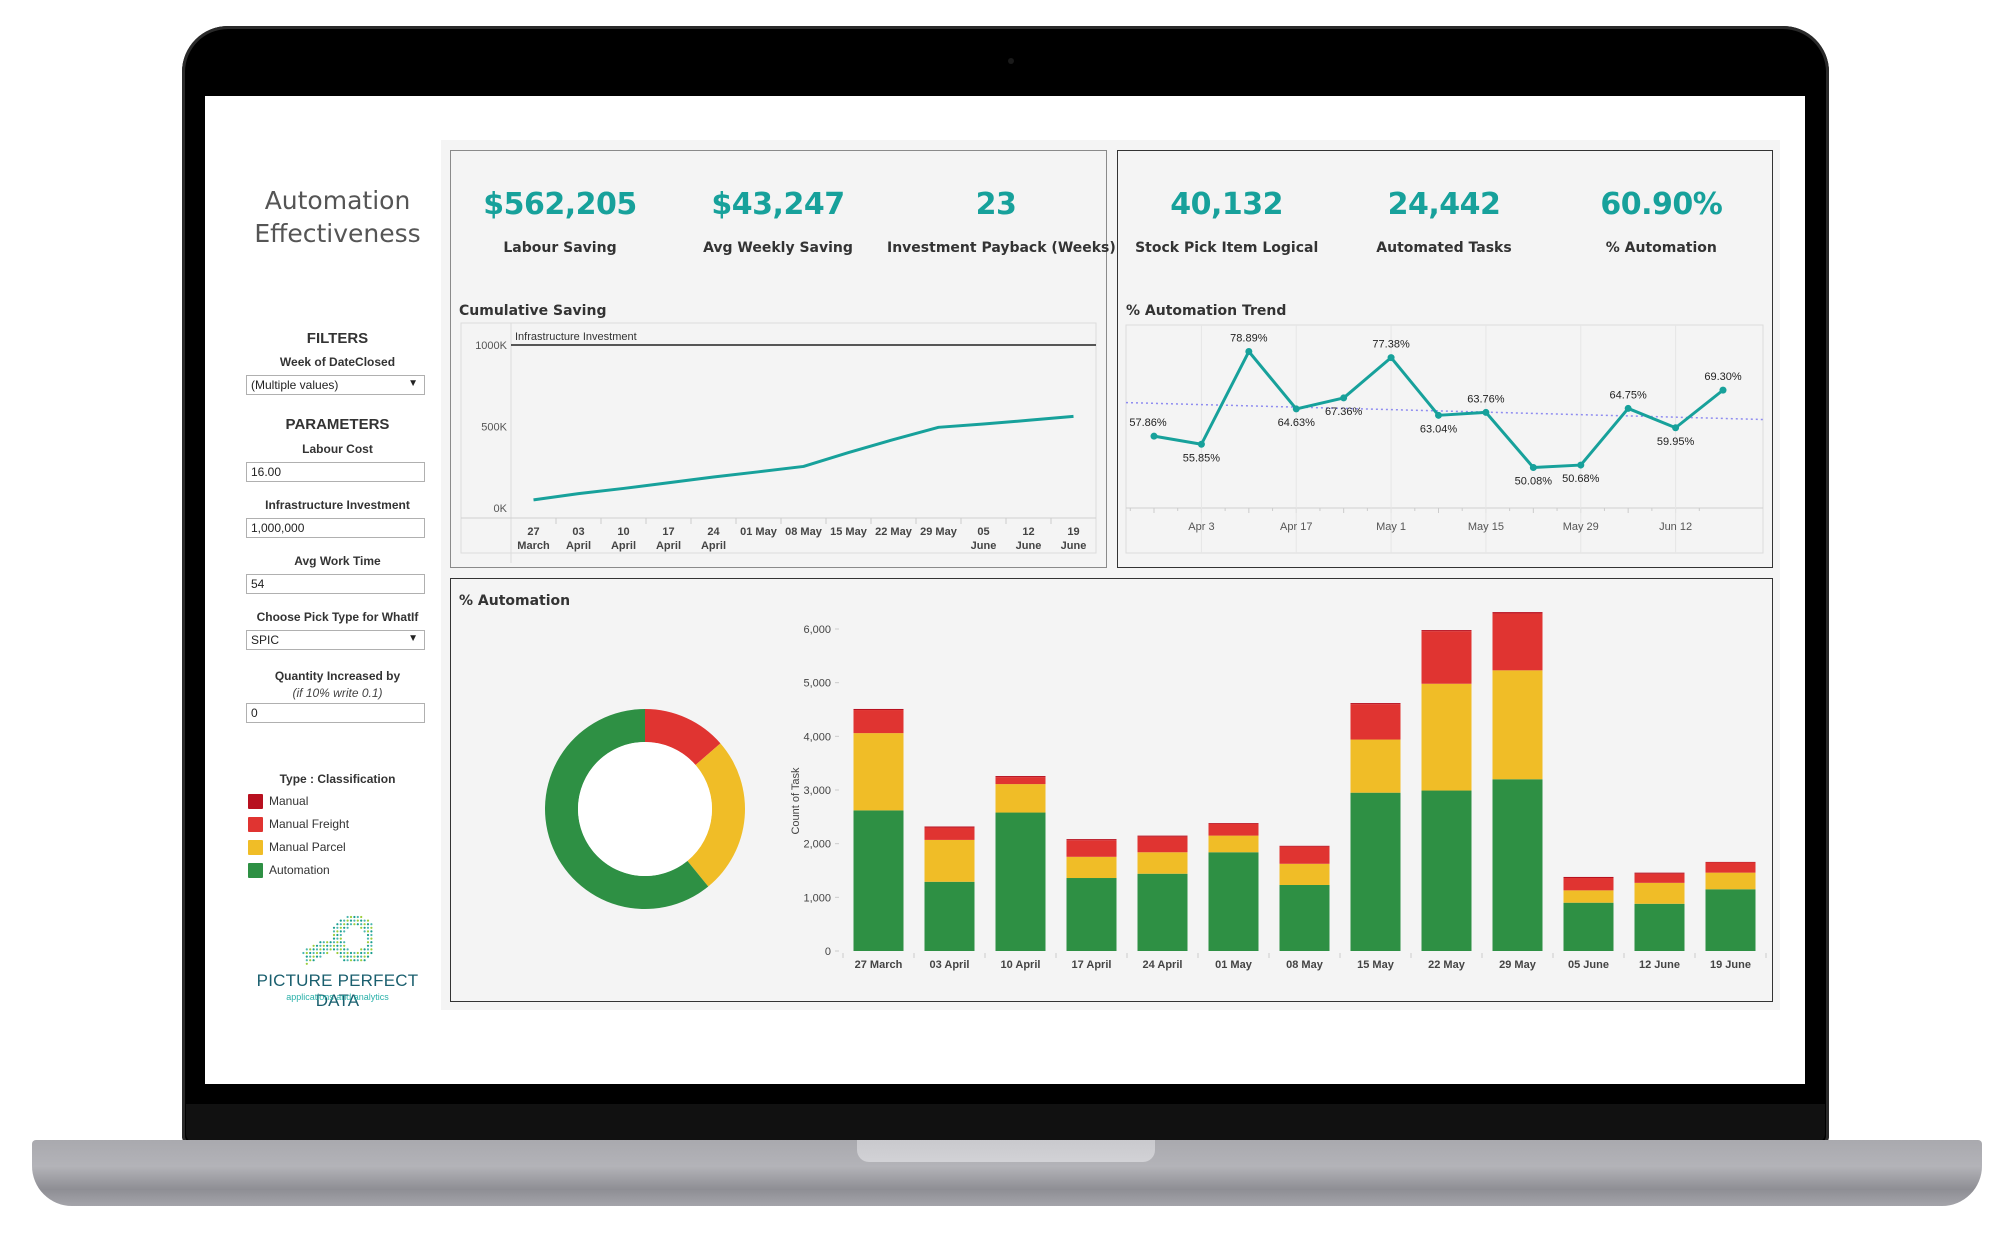  Describe the element at coordinates (817, 845) in the screenshot. I see `y-tick-label: 2,000` at that location.